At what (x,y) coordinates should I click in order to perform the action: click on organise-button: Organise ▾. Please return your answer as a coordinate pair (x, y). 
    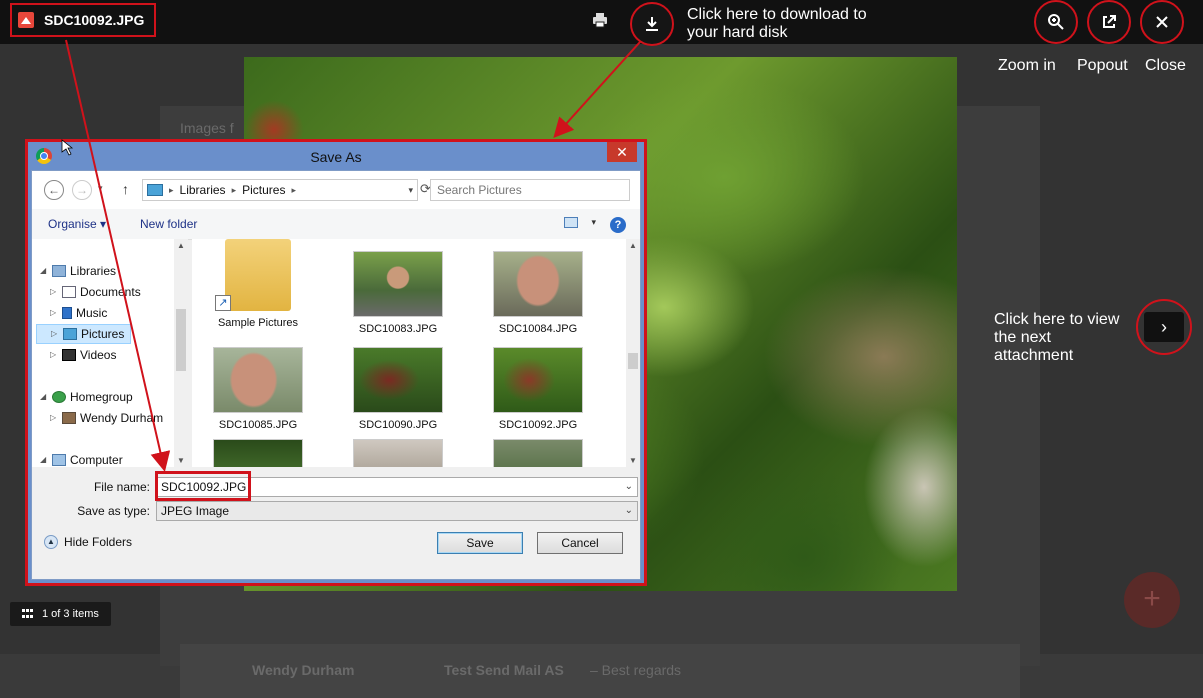
    Looking at the image, I should click on (77, 224).